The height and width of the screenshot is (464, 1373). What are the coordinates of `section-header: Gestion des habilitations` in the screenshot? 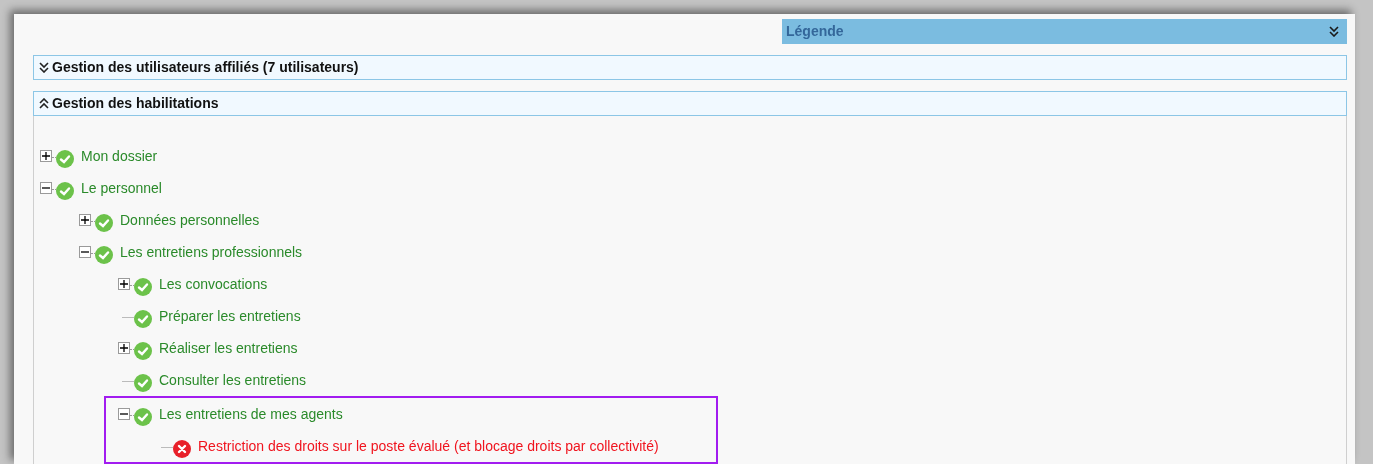 It's located at (690, 103).